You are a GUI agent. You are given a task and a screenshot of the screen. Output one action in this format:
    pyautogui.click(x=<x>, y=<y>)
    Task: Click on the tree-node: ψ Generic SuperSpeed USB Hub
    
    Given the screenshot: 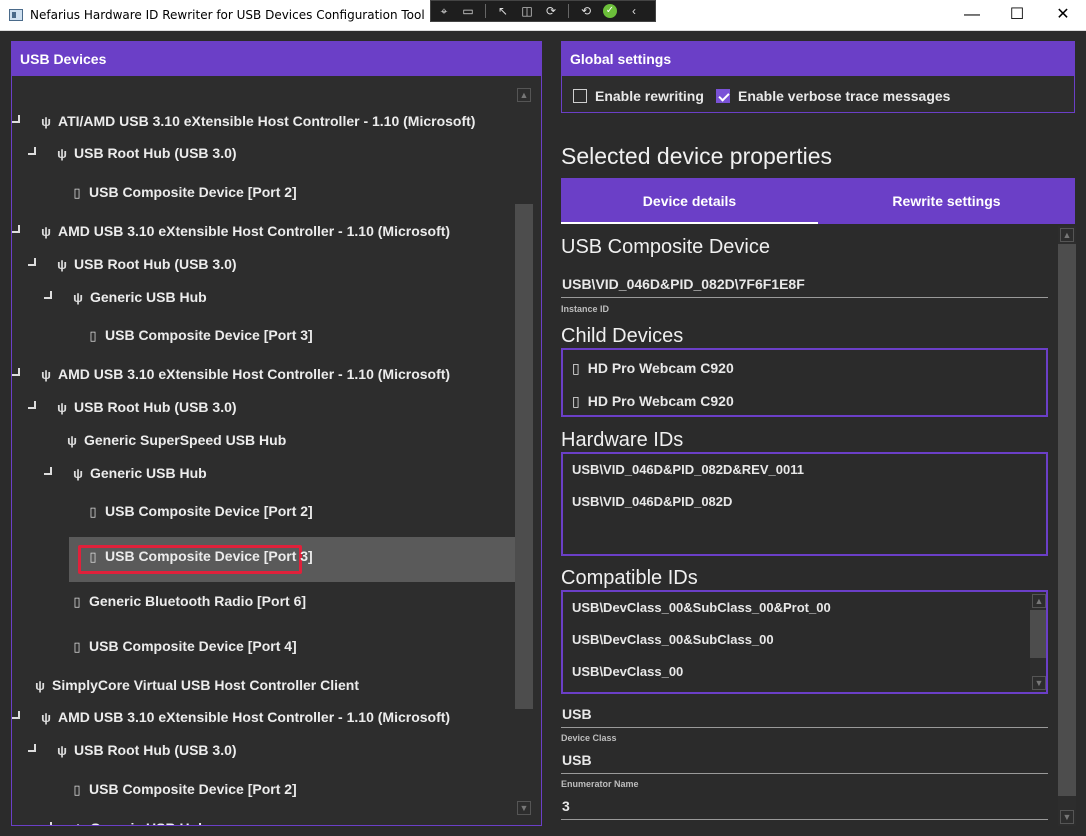 What is the action you would take?
    pyautogui.click(x=175, y=440)
    